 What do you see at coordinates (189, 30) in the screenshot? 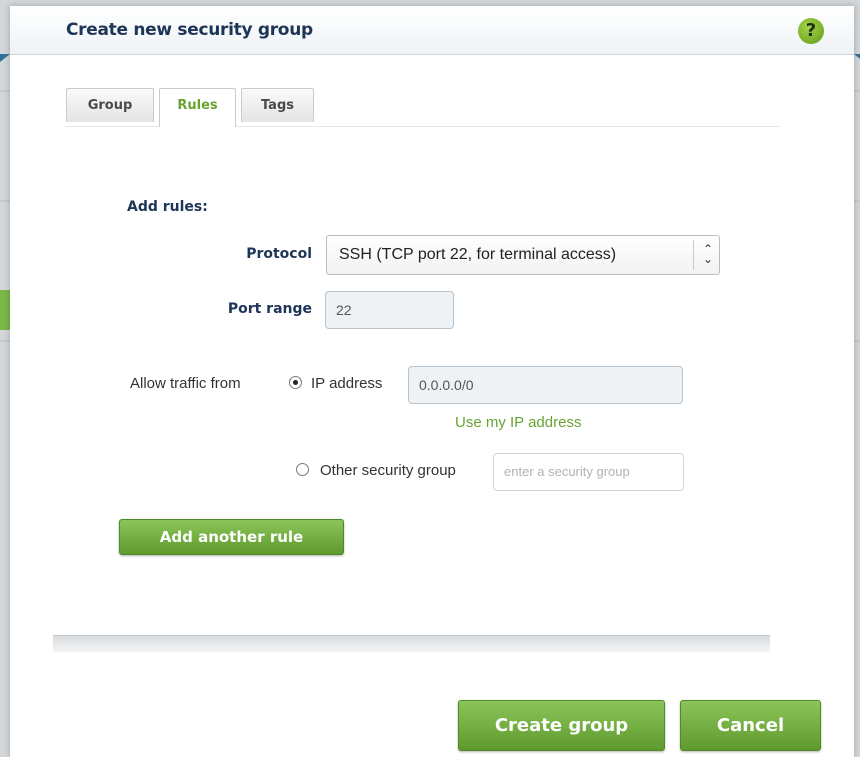
I see `dialog-title: Create new security group` at bounding box center [189, 30].